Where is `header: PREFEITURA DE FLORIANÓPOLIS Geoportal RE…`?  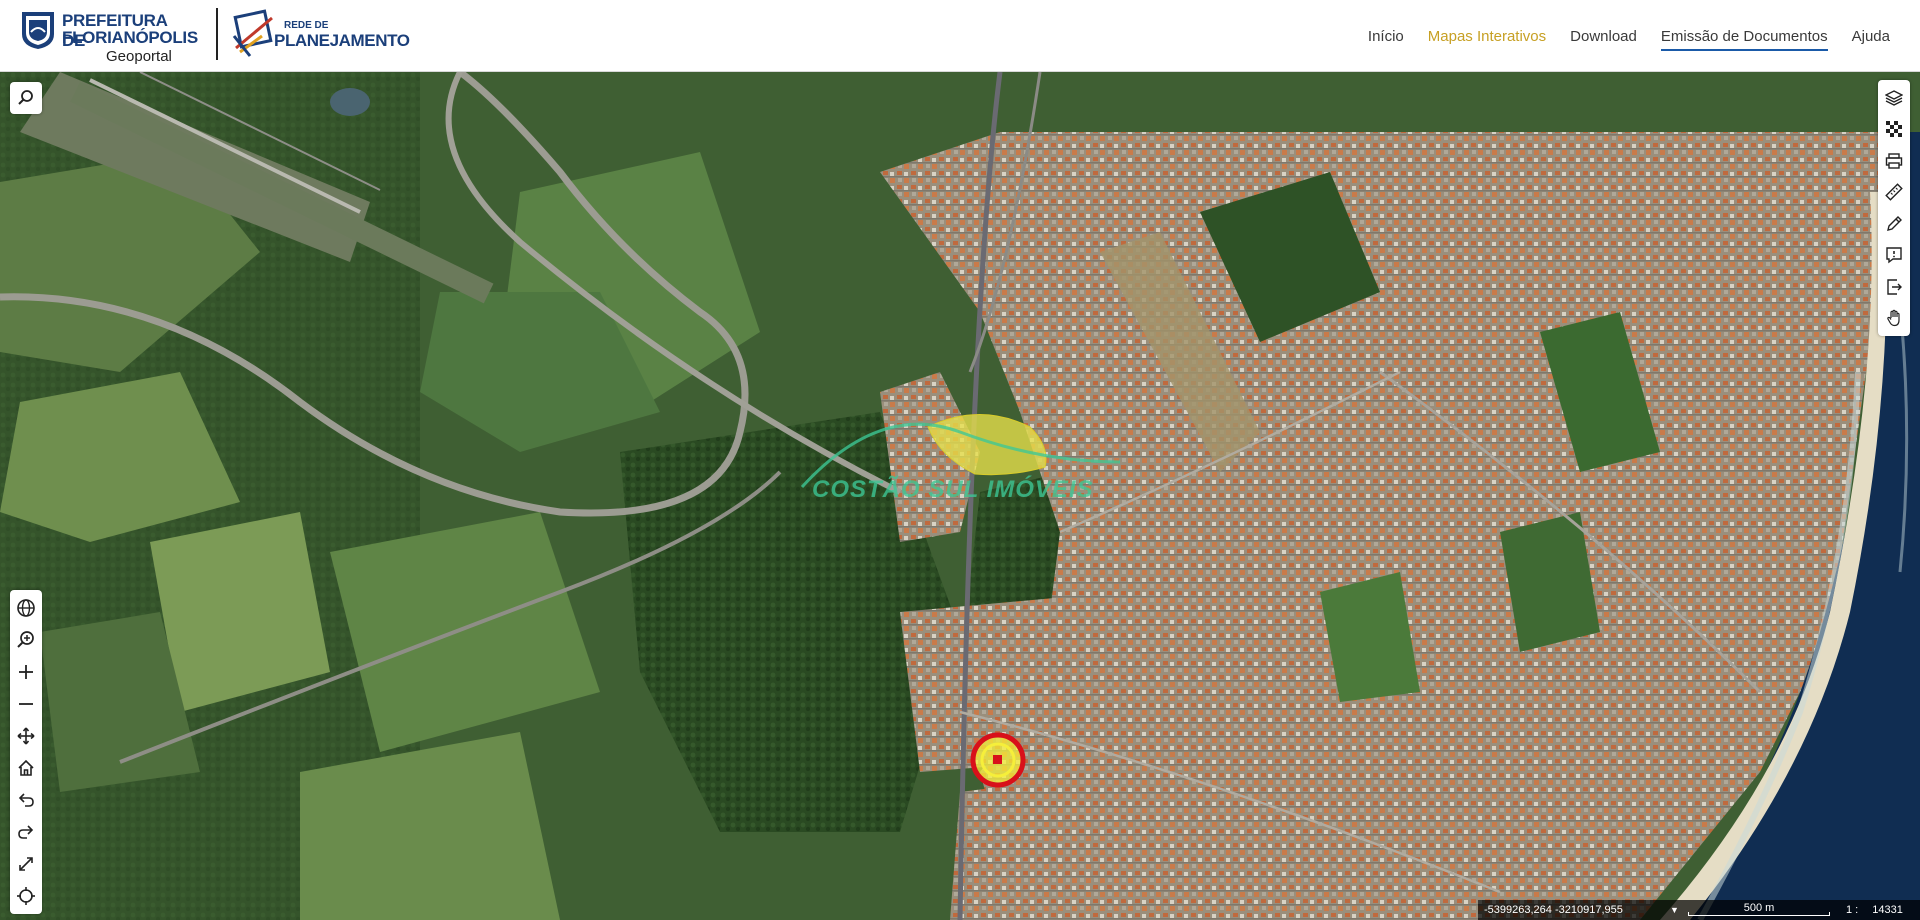 header: PREFEITURA DE FLORIANÓPOLIS Geoportal RE… is located at coordinates (960, 36).